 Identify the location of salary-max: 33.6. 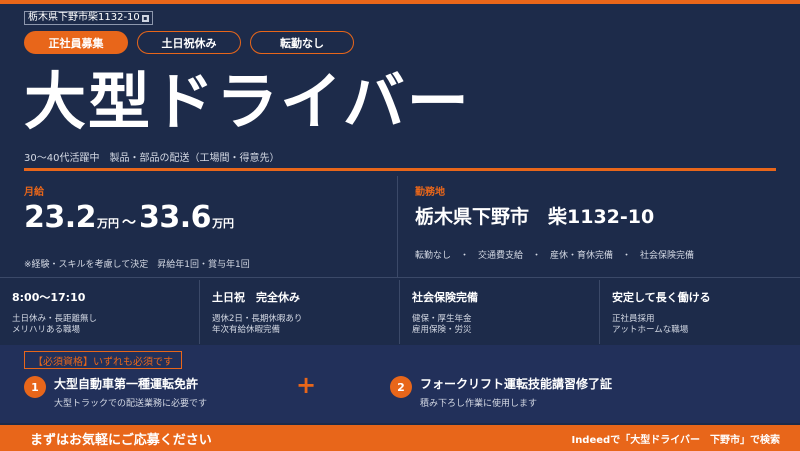
(175, 217).